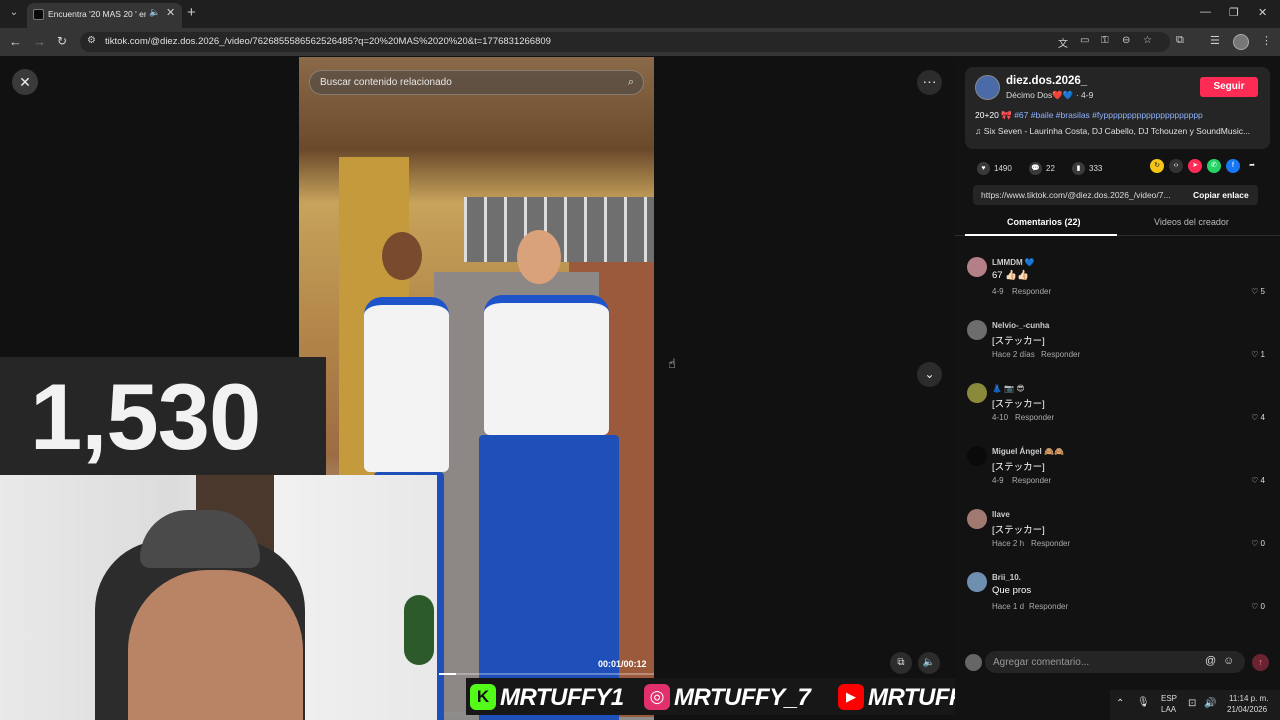  What do you see at coordinates (1147, 40) in the screenshot?
I see `bookmark-star-icon: ☆` at bounding box center [1147, 40].